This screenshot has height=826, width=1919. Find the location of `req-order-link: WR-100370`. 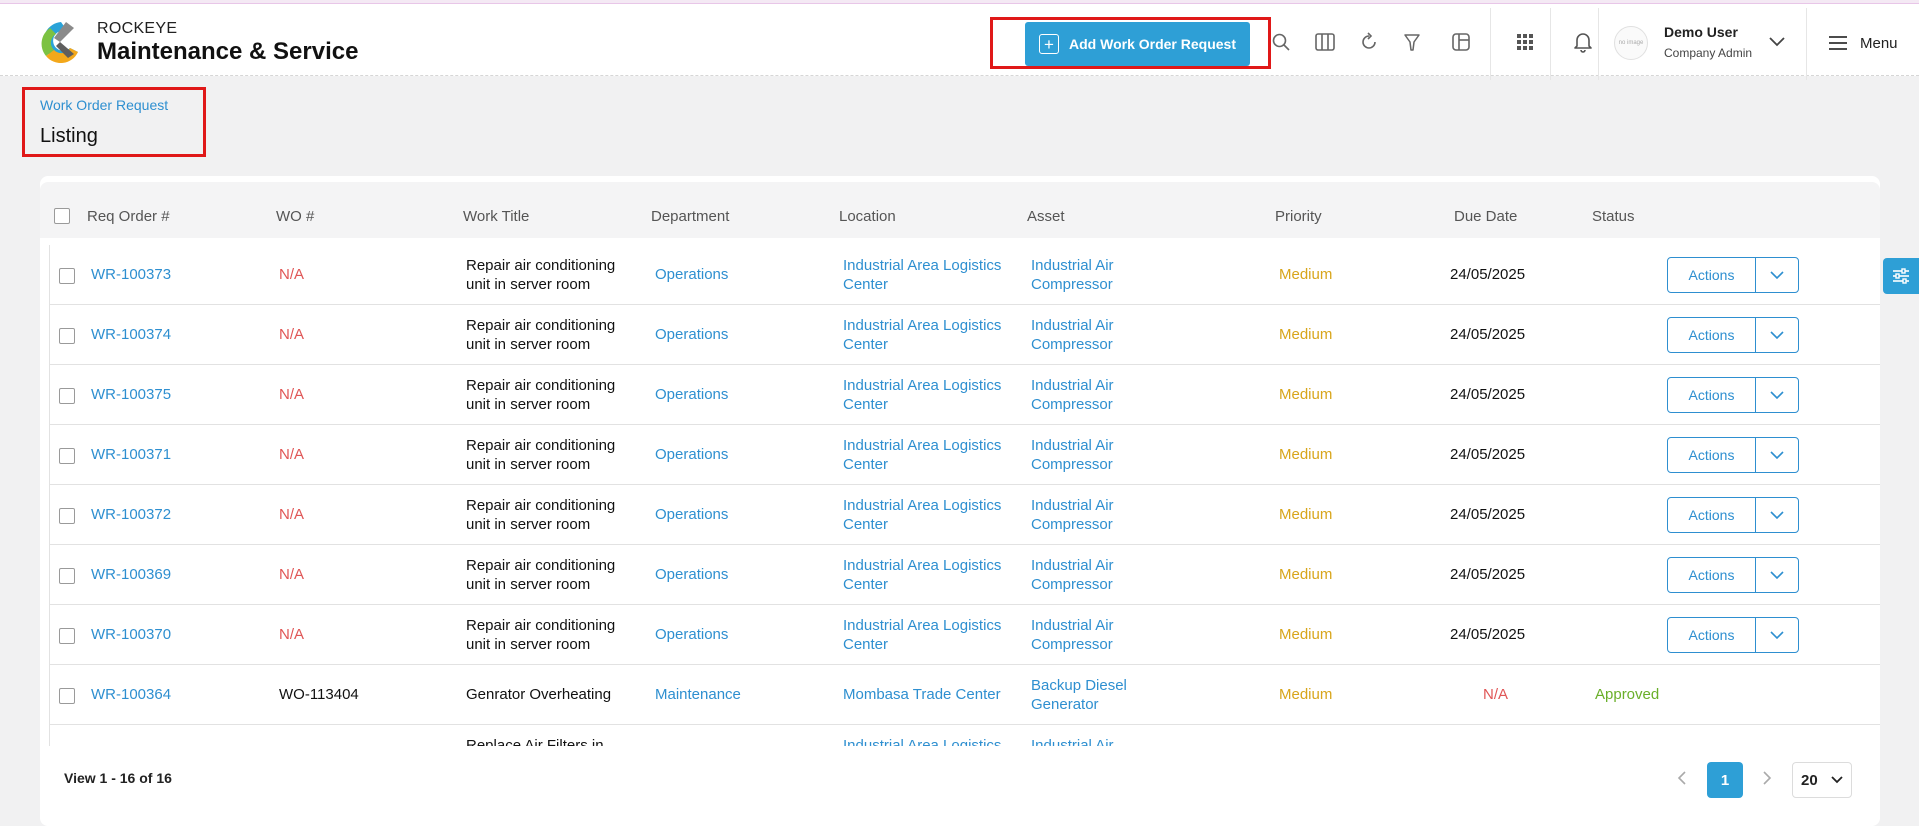

req-order-link: WR-100370 is located at coordinates (131, 634).